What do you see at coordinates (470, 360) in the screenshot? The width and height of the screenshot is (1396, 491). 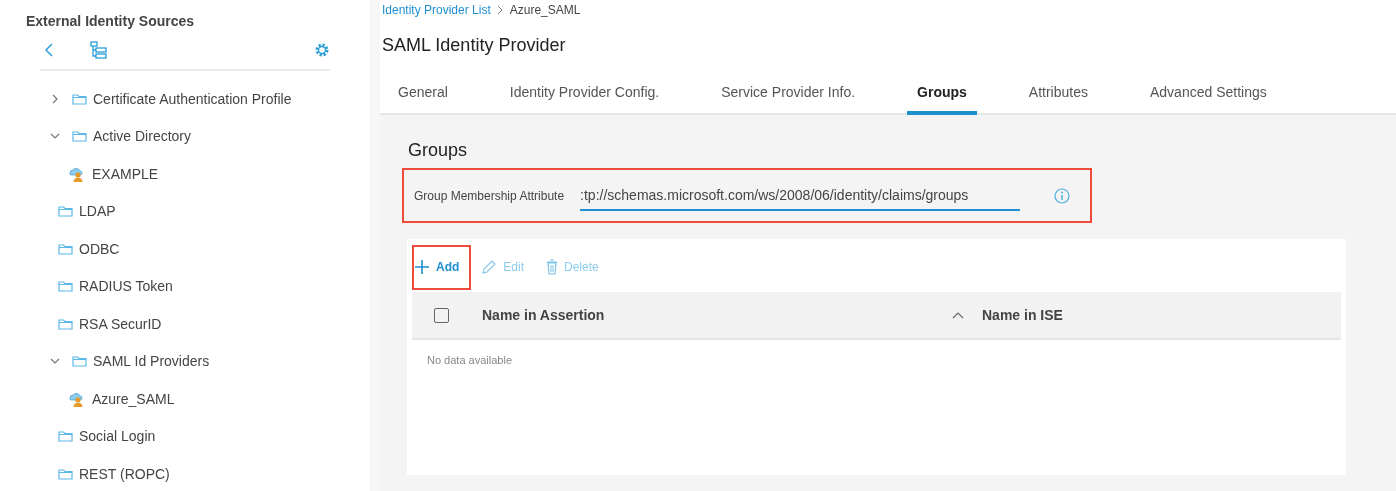 I see `empty-message: No data available` at bounding box center [470, 360].